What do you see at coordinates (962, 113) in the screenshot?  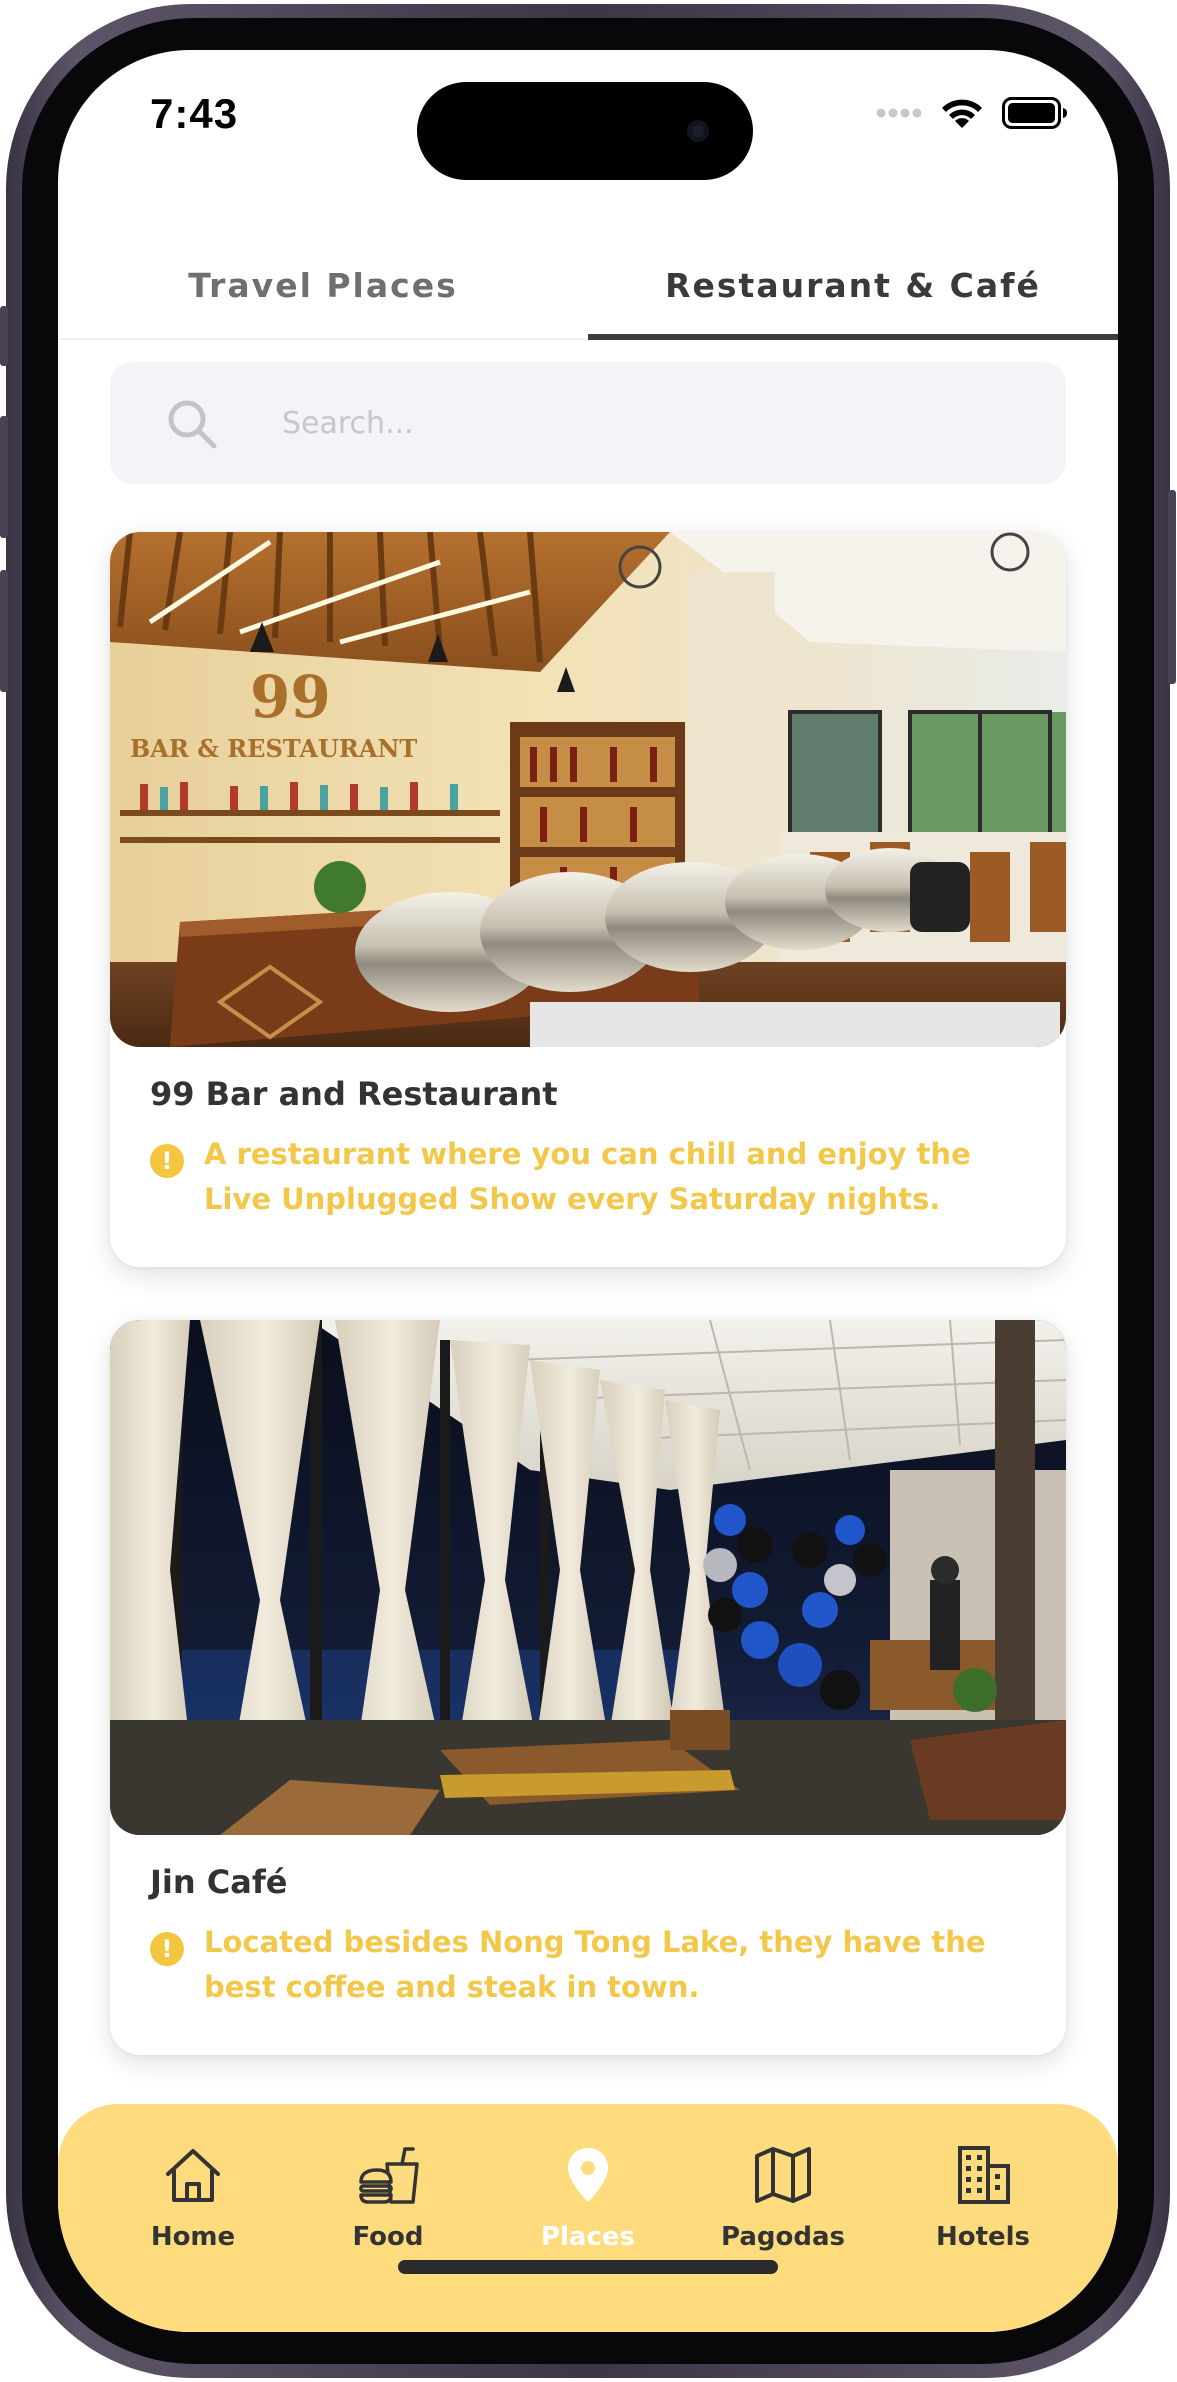 I see `wifi-icon` at bounding box center [962, 113].